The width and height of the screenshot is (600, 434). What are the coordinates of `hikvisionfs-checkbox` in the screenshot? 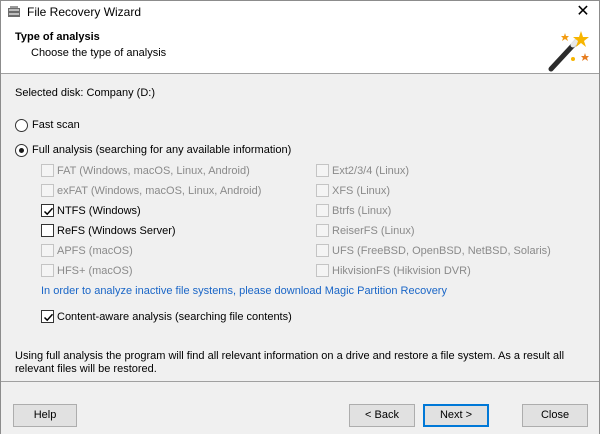 It's located at (322, 270).